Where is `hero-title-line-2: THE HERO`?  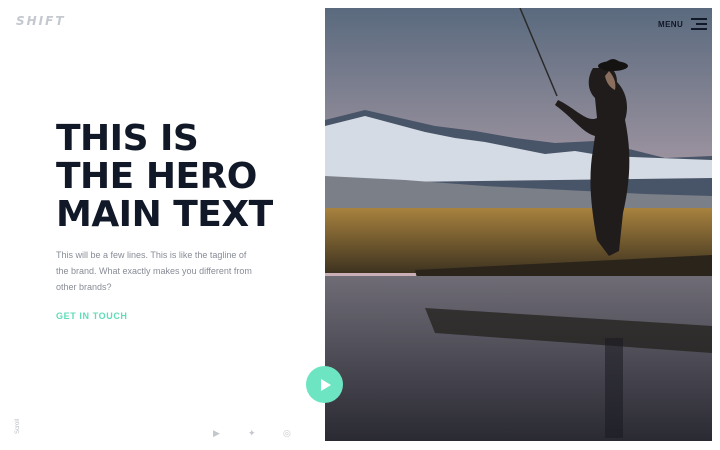 hero-title-line-2: THE HERO is located at coordinates (164, 177).